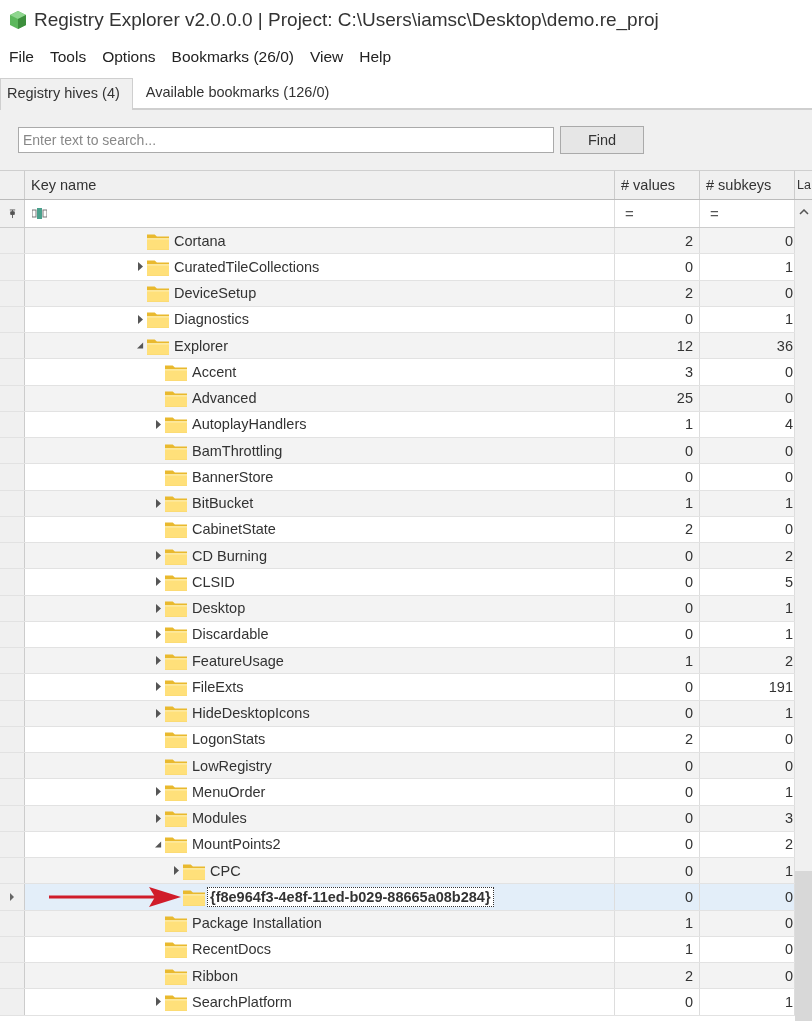  What do you see at coordinates (397, 267) in the screenshot?
I see `tree-row: CuratedTileCollections 0 1` at bounding box center [397, 267].